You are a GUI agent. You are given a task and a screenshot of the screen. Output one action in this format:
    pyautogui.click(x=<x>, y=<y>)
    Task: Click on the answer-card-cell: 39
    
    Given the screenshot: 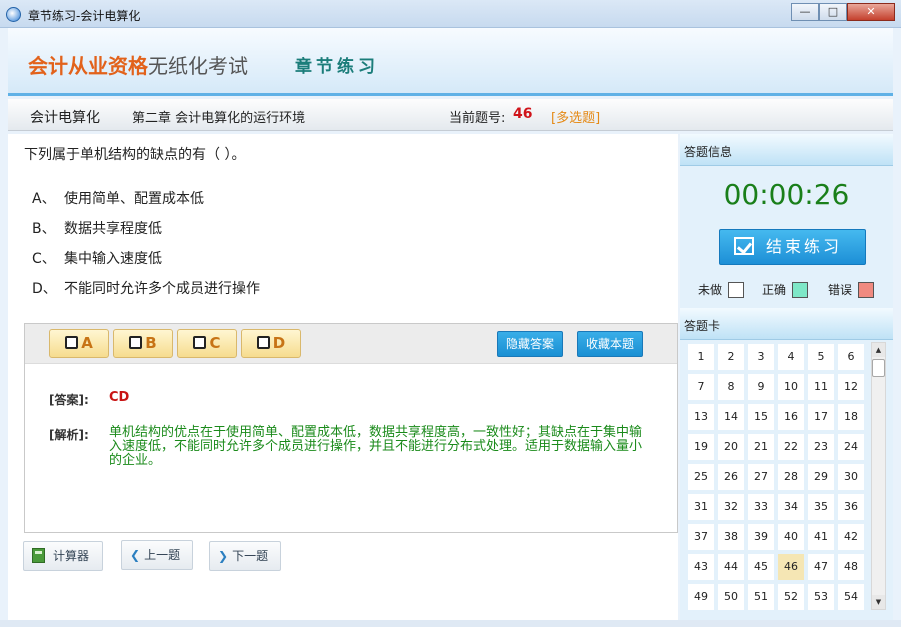 What is the action you would take?
    pyautogui.click(x=761, y=537)
    